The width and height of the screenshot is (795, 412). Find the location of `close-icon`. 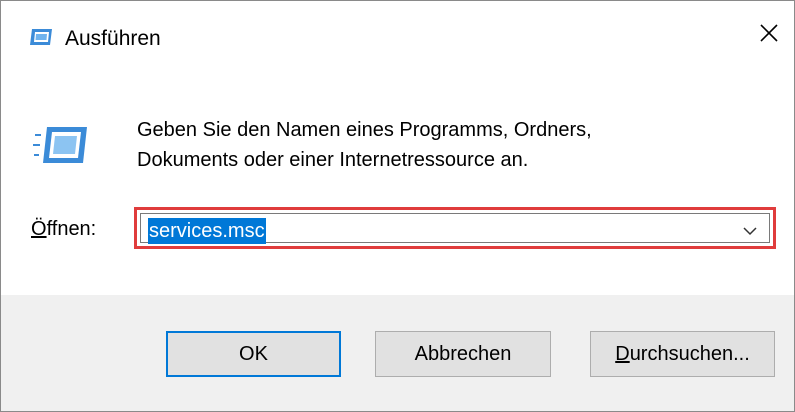

close-icon is located at coordinates (769, 35).